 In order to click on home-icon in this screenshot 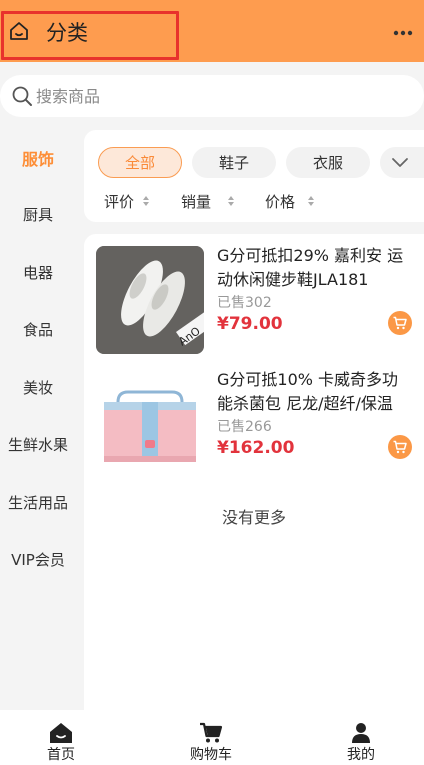, I will do `click(19, 31)`.